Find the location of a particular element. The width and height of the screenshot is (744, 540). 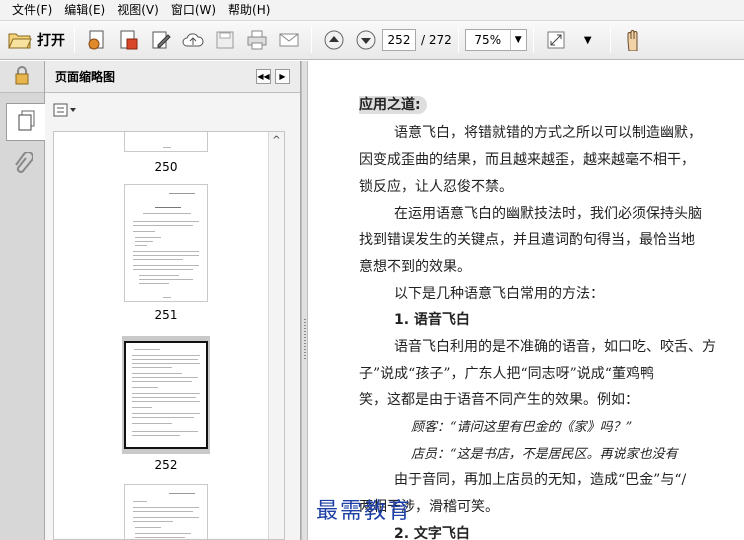

body-line: 在运用语意飞白的幽默技法时，我们必须保持头脑 is located at coordinates (548, 214).